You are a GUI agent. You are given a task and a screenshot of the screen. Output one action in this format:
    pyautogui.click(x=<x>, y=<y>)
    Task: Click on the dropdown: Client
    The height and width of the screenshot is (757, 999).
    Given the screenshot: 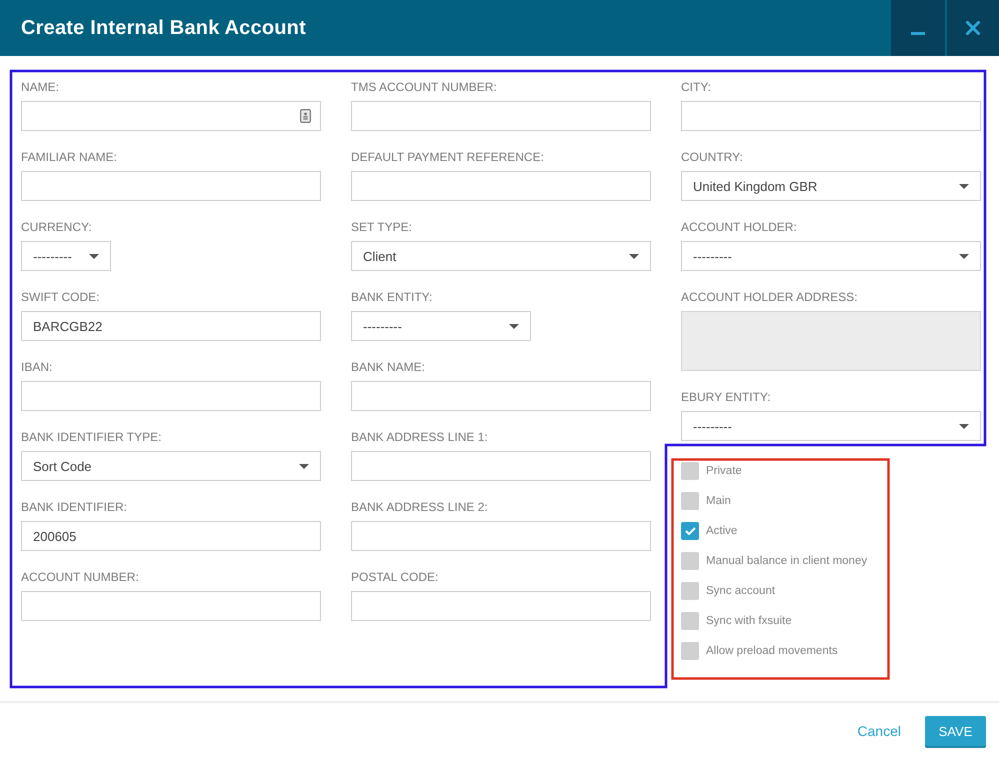 What is the action you would take?
    pyautogui.click(x=501, y=256)
    